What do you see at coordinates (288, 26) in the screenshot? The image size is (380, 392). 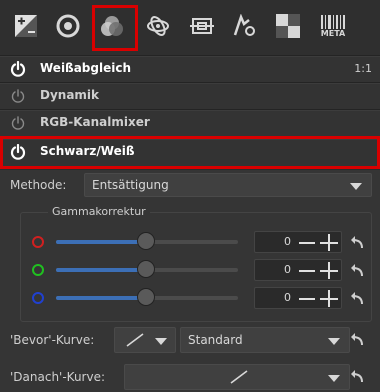 I see `checker-tab-icon` at bounding box center [288, 26].